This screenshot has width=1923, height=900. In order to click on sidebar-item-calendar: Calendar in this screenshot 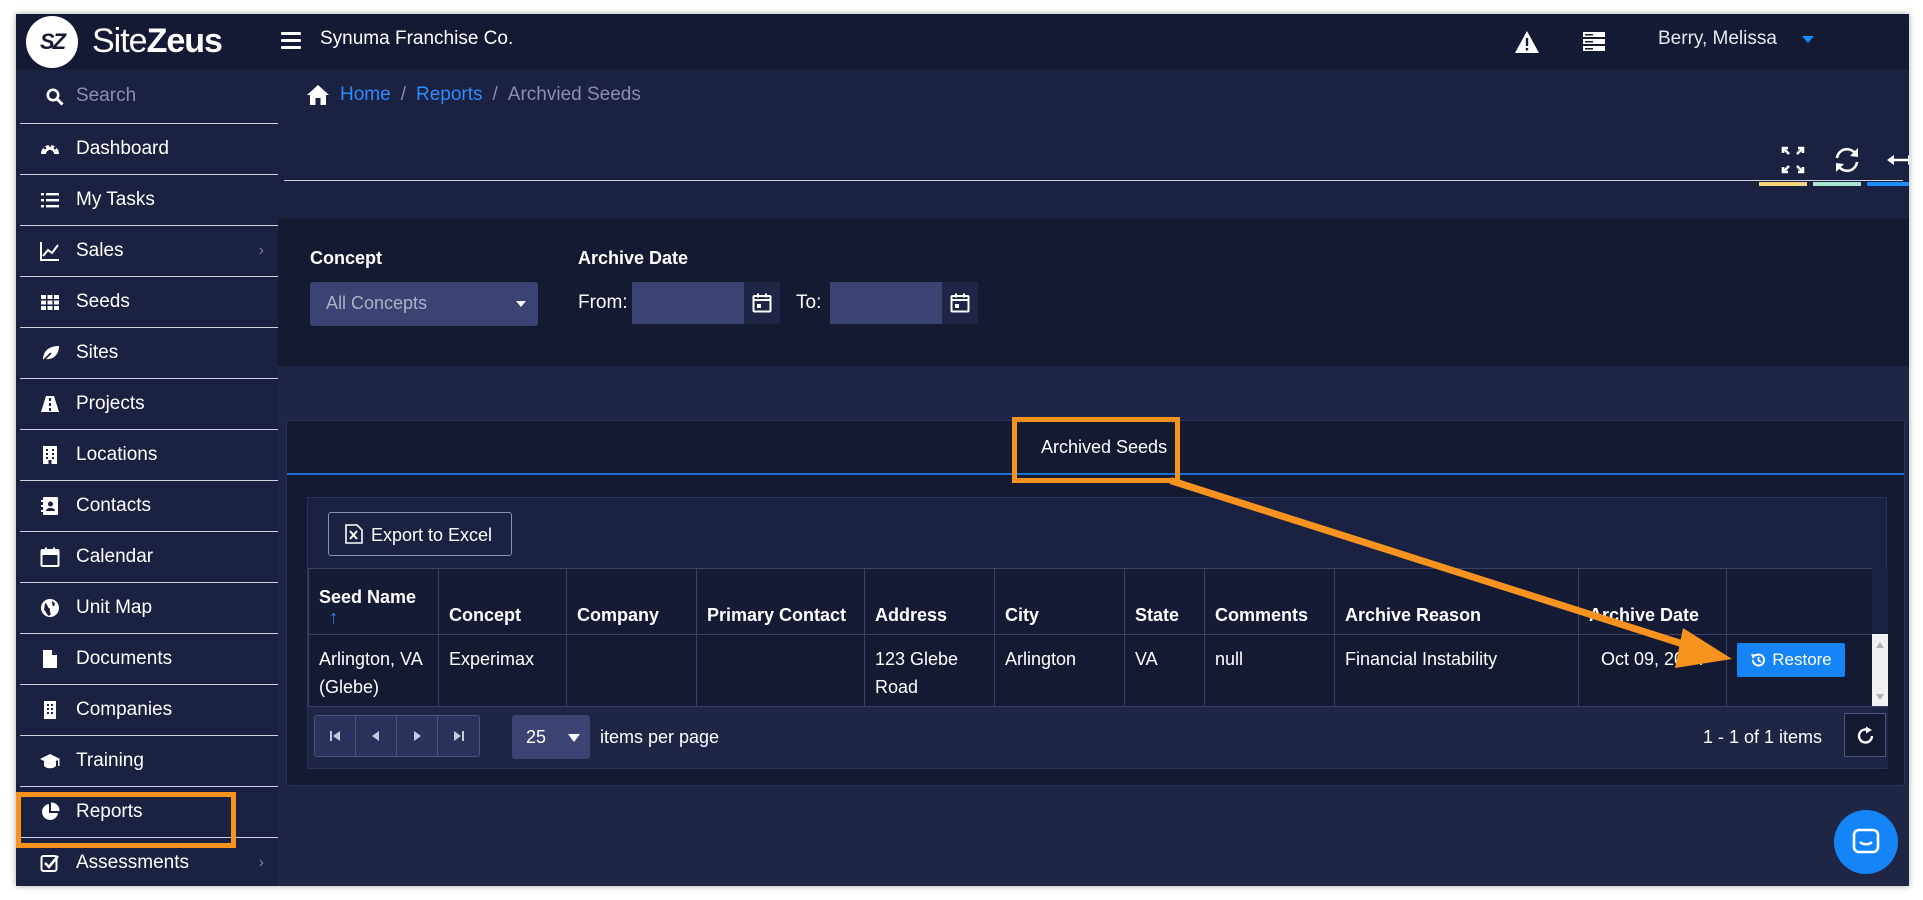, I will do `click(149, 557)`.